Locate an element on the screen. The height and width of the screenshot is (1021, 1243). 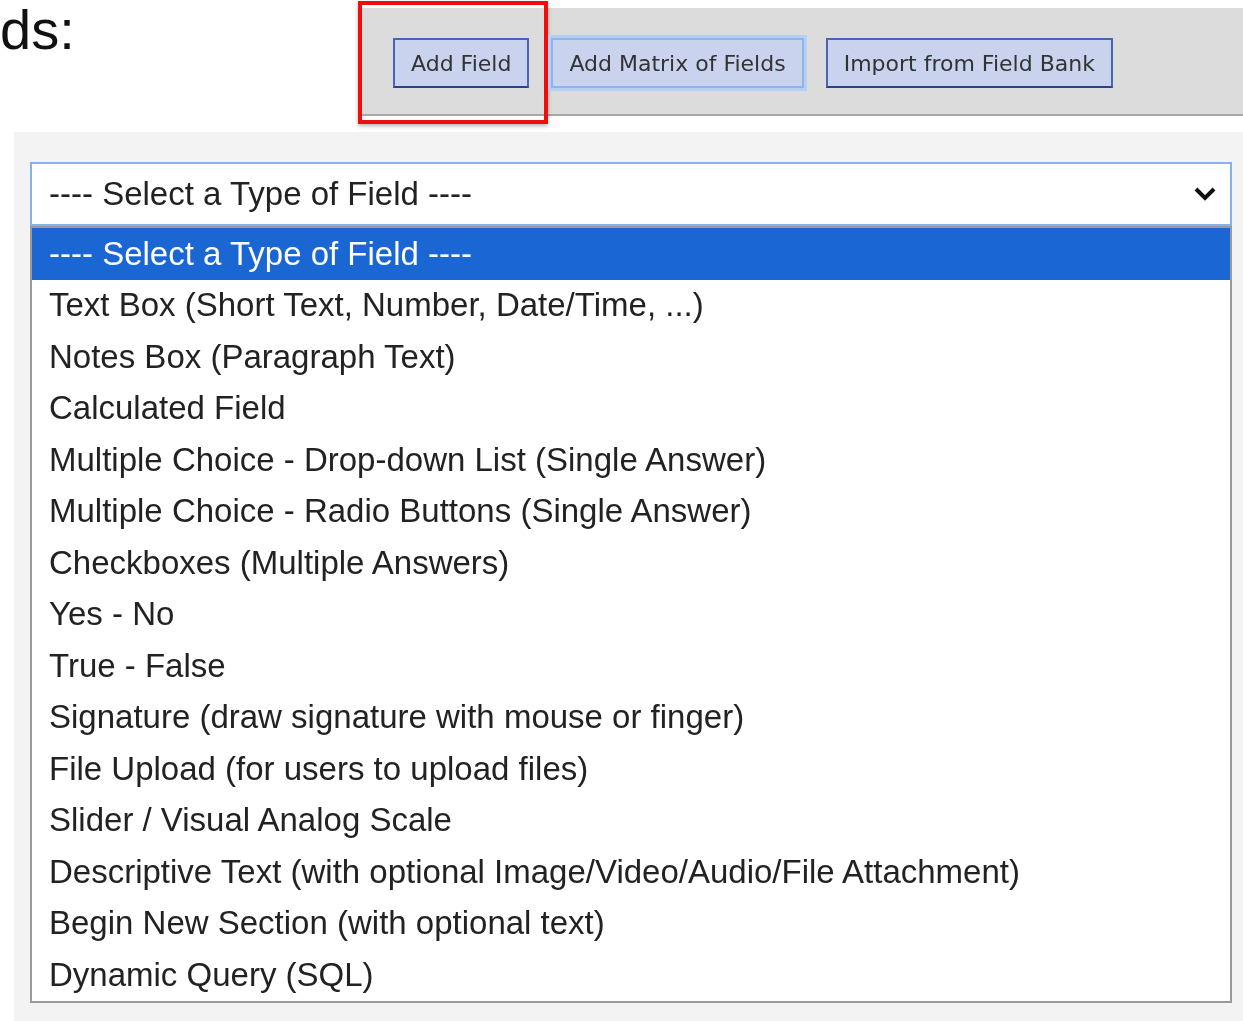
section-heading: ds: is located at coordinates (37, 30).